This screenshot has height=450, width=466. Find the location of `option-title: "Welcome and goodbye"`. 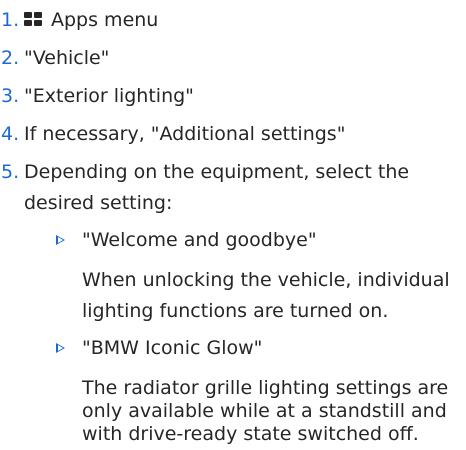

option-title: "Welcome and goodbye" is located at coordinates (199, 240).